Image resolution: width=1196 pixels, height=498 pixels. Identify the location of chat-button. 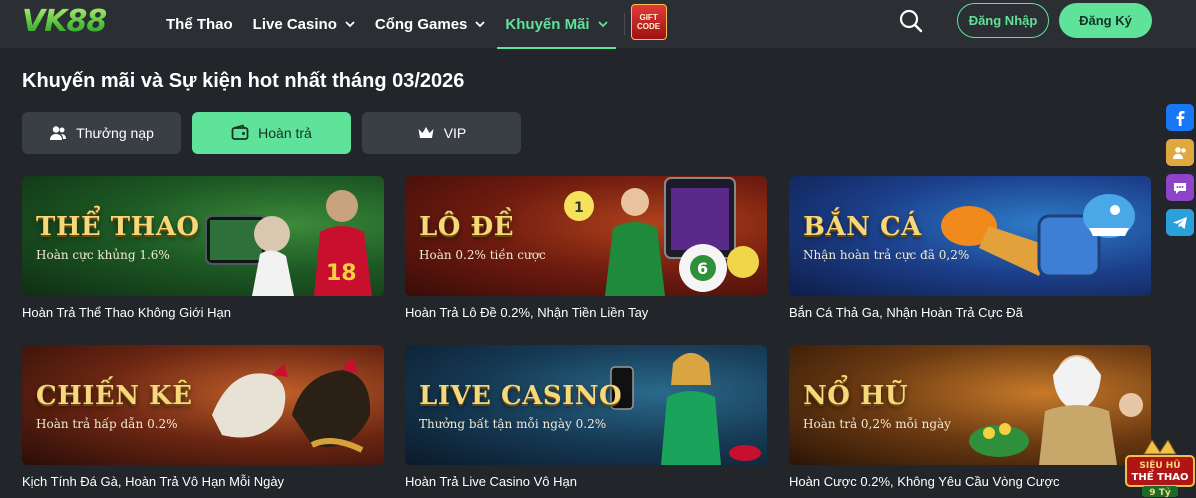
(1180, 187).